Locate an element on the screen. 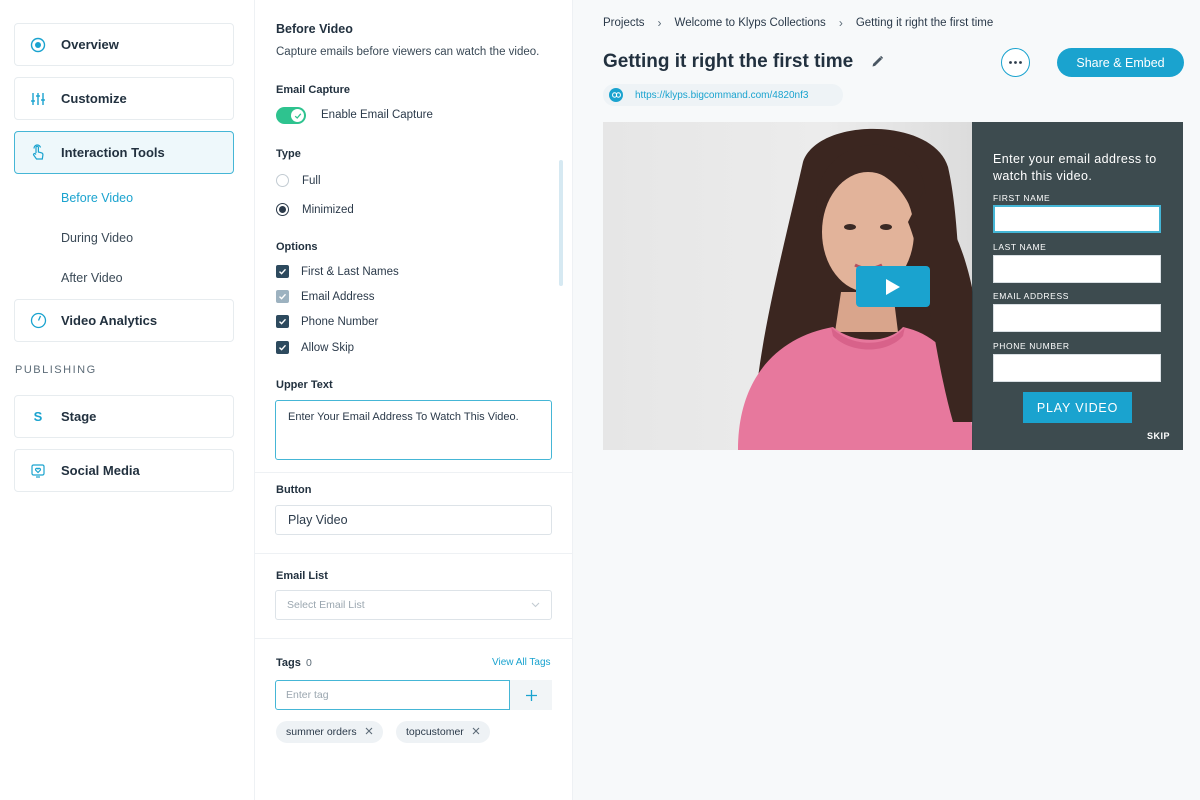  sliders-icon is located at coordinates (38, 99).